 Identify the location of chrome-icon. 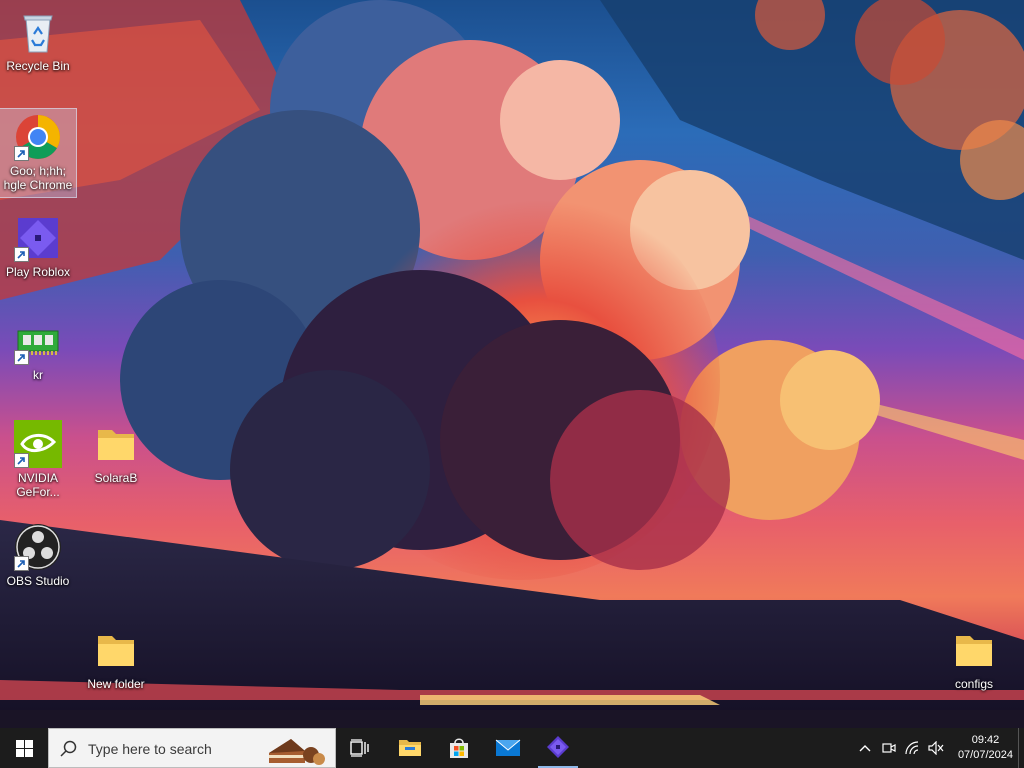
(38, 137).